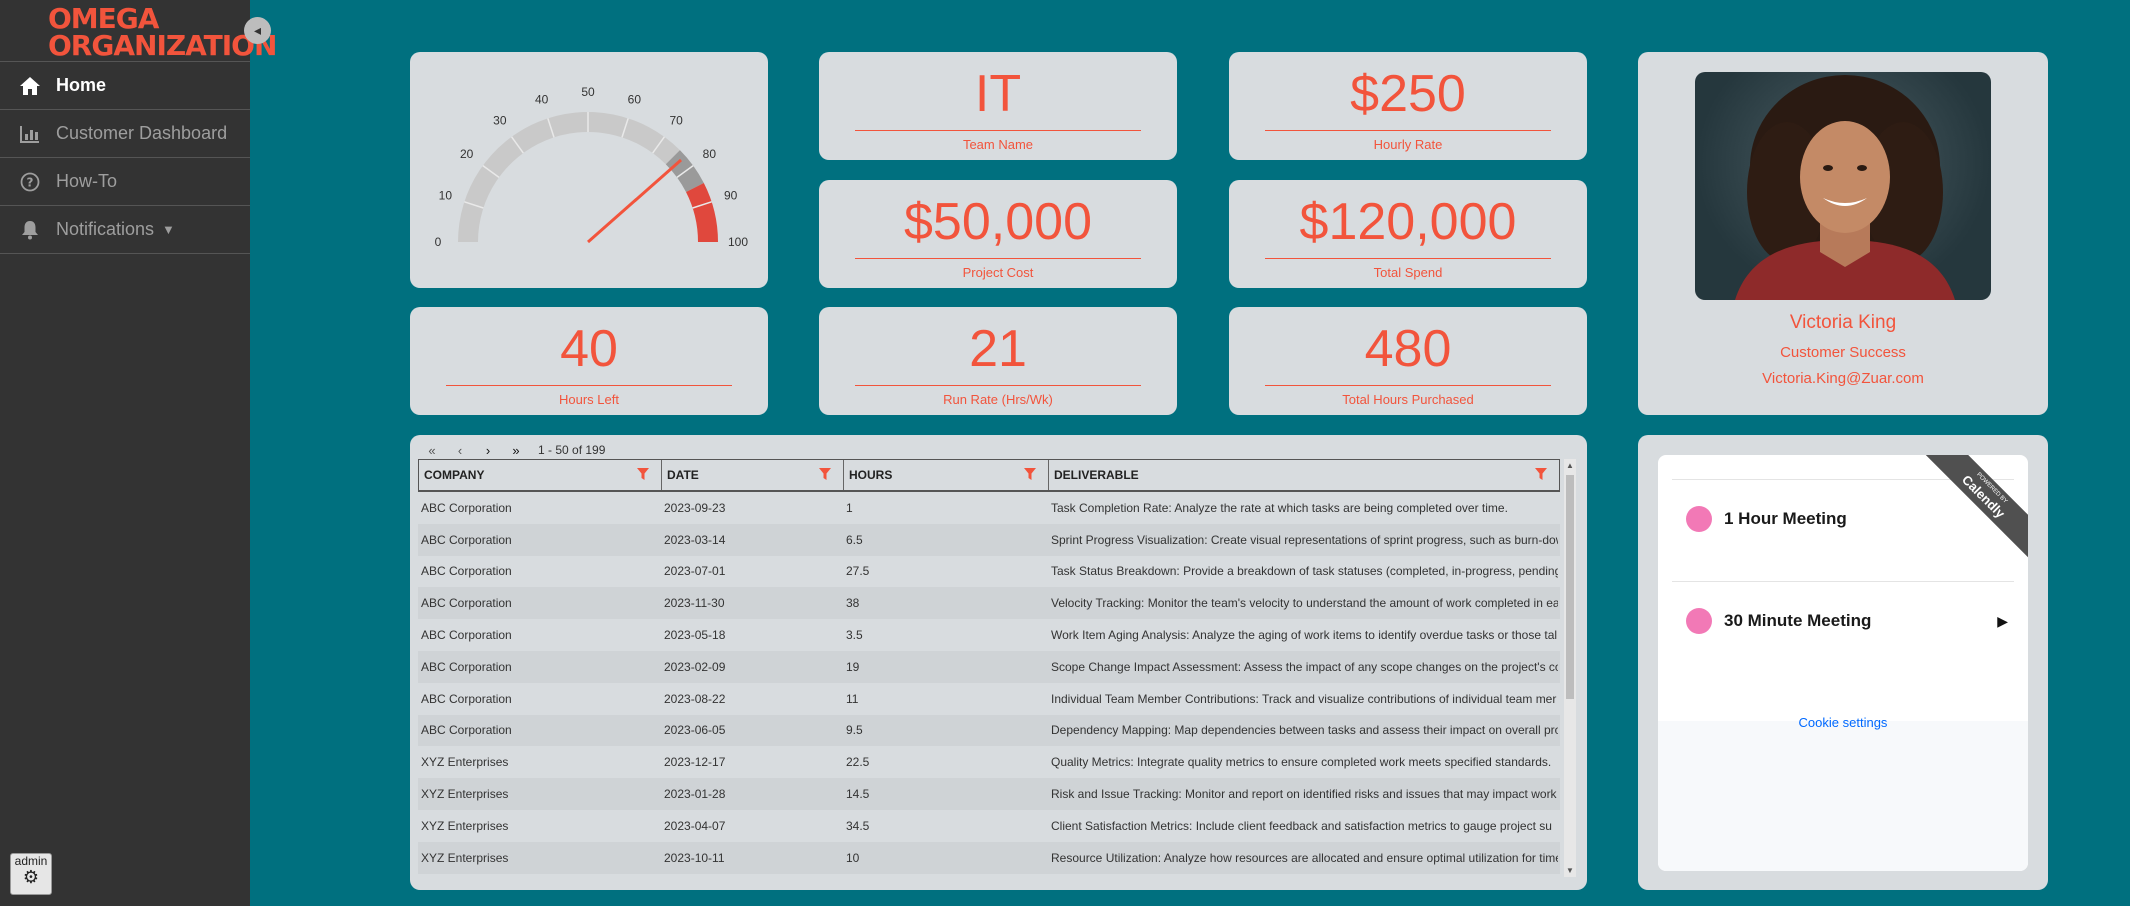 The image size is (2130, 906). What do you see at coordinates (635, 99) in the screenshot?
I see `gauge-tick-label: 60` at bounding box center [635, 99].